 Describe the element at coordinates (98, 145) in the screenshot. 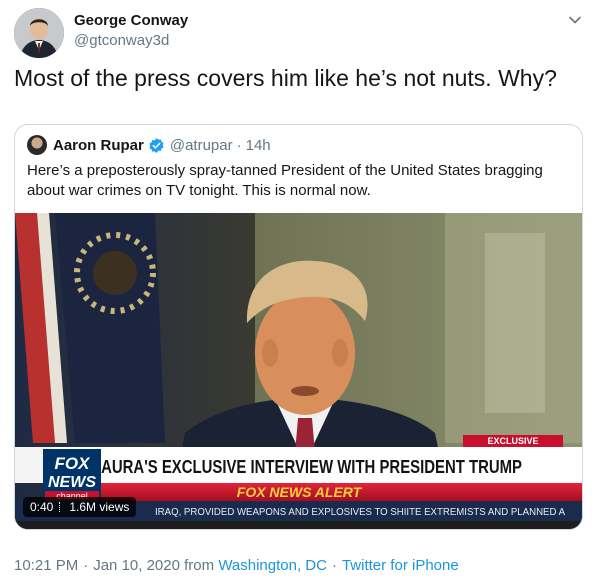

I see `quoted-author-name: Aaron Rupar` at that location.